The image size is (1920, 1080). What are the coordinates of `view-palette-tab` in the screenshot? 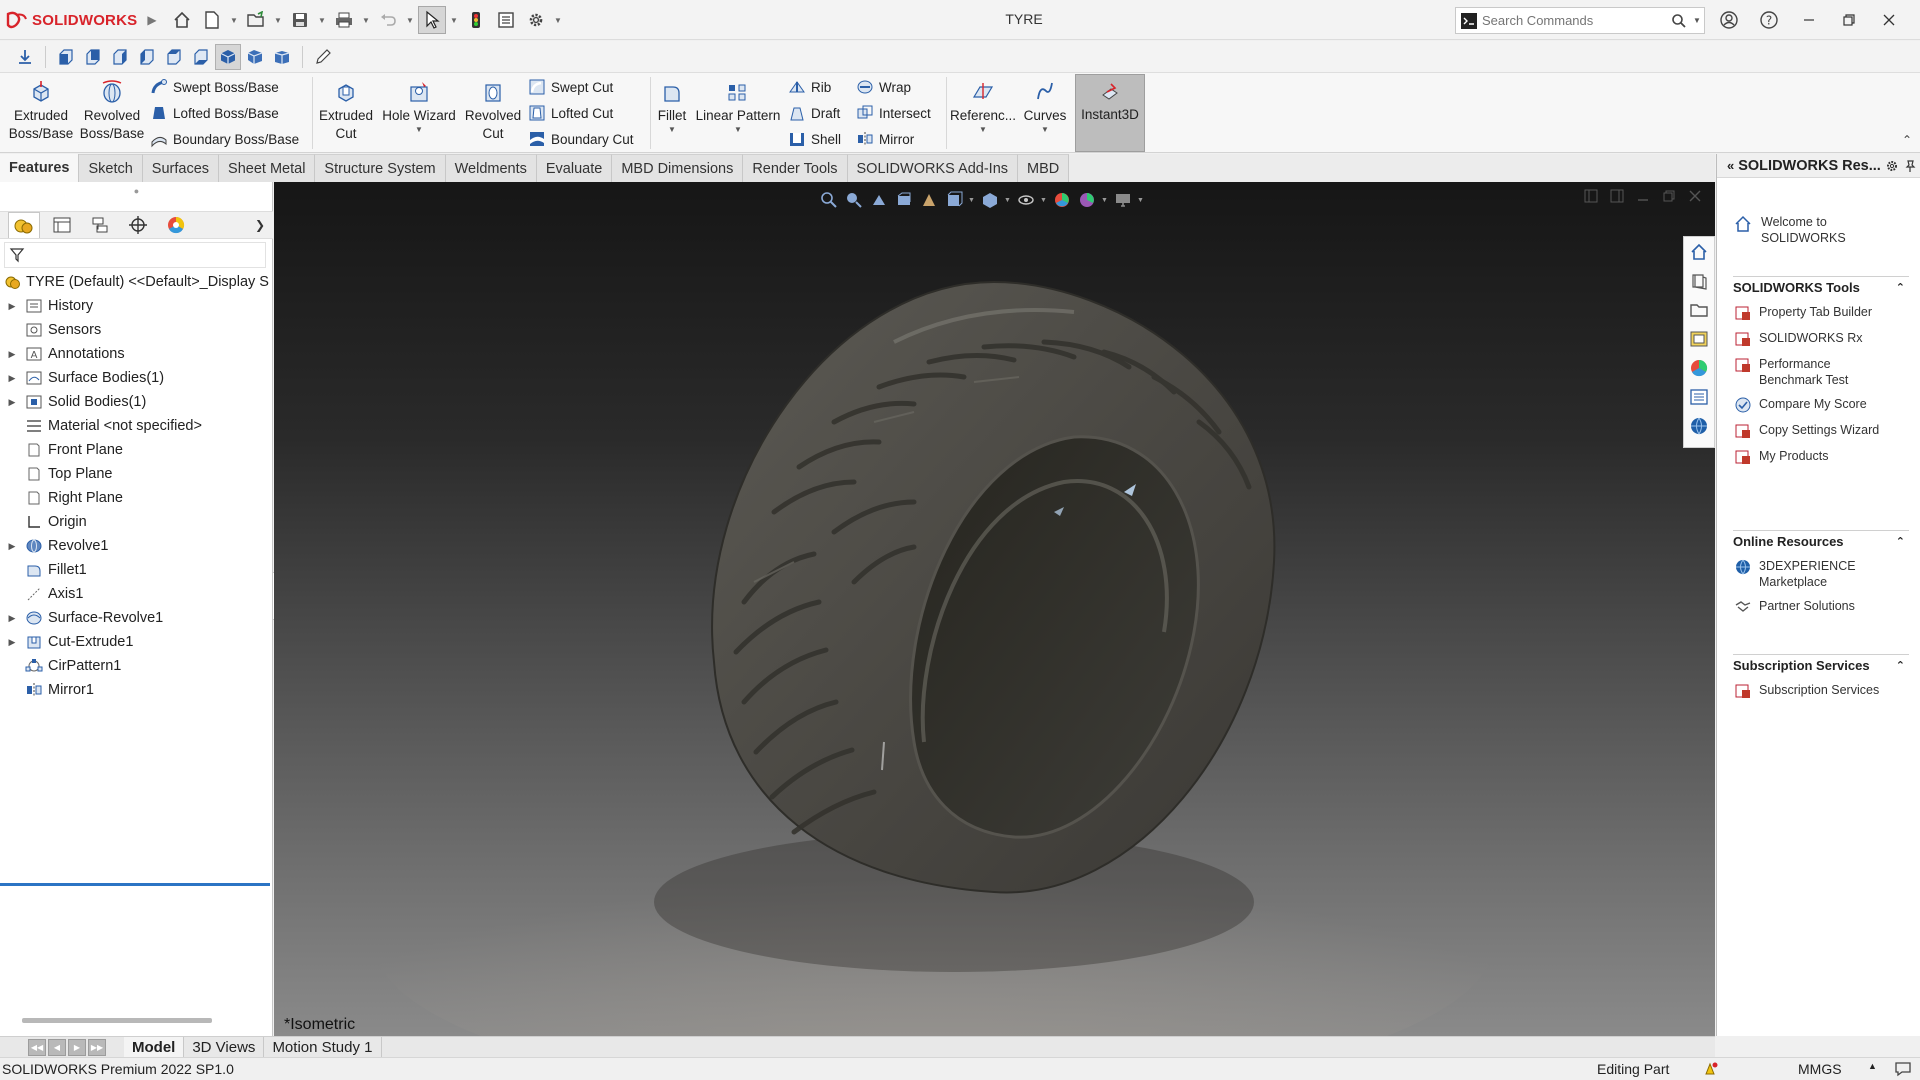 It's located at (1699, 339).